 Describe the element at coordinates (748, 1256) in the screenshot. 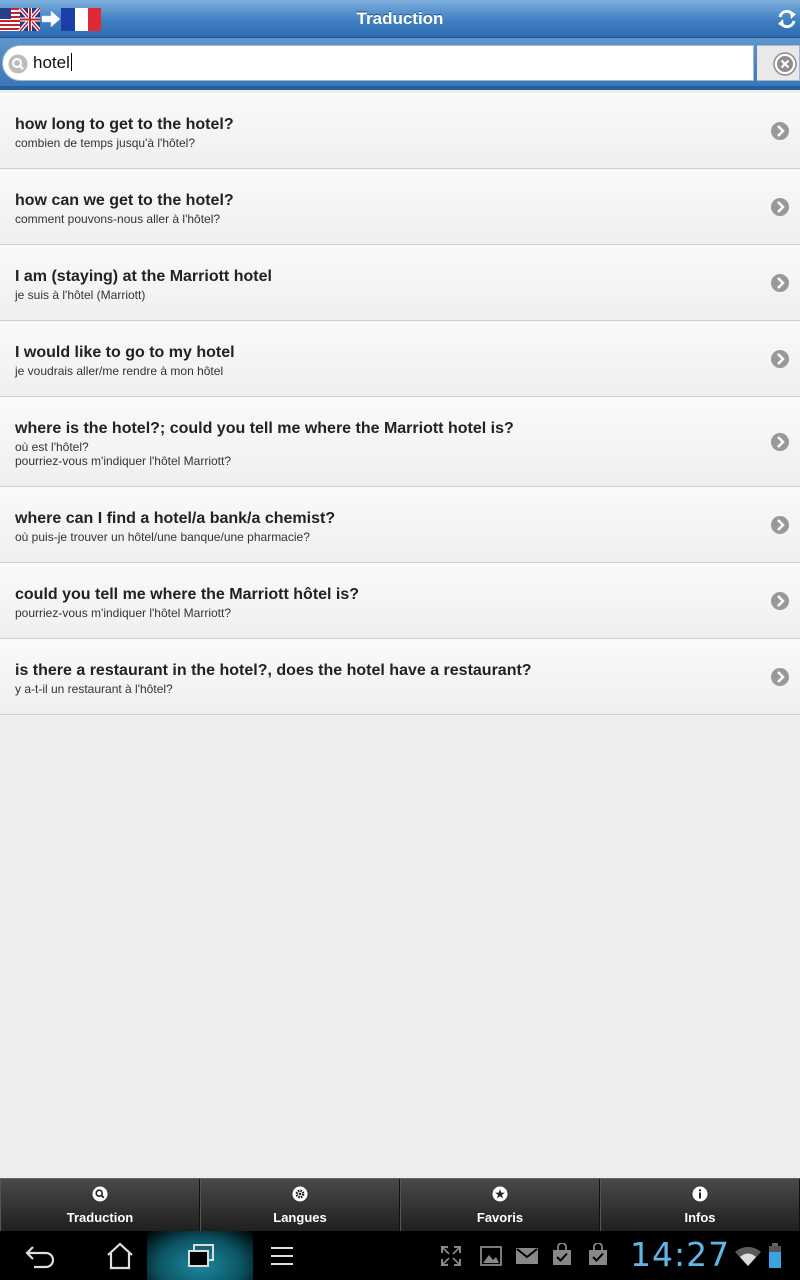

I see `wifi-icon` at that location.